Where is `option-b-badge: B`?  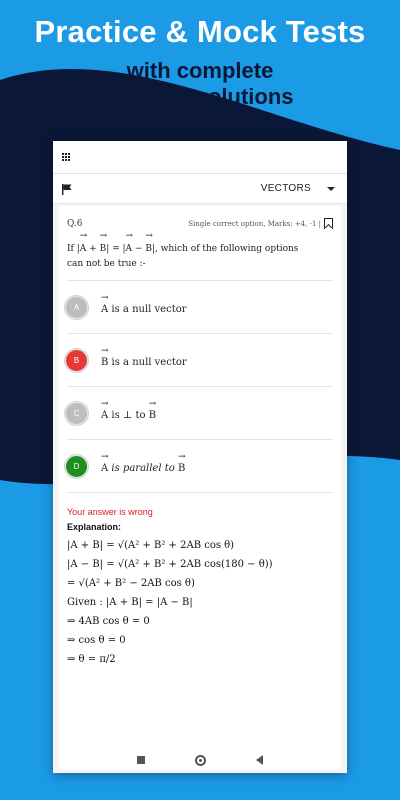
option-b-badge: B is located at coordinates (76, 360).